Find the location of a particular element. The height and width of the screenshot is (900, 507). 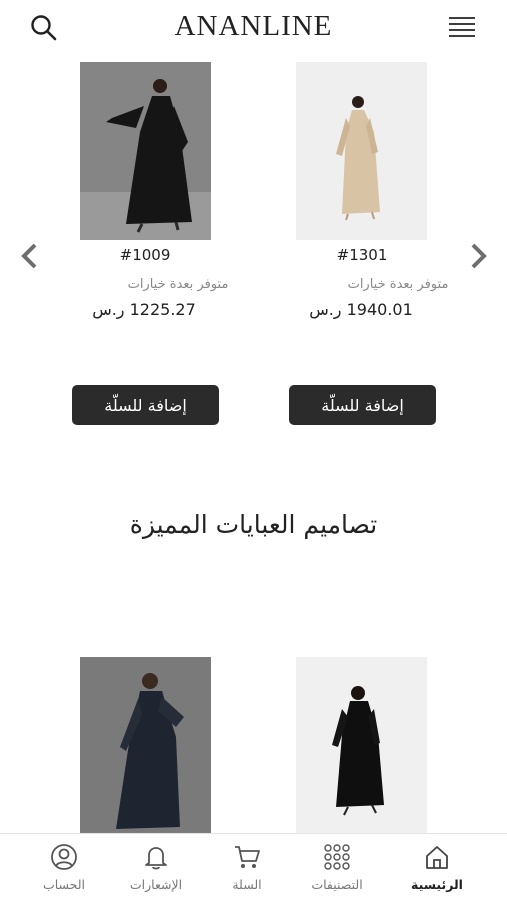

nav-item-notifications: الإشعارات is located at coordinates (156, 867).